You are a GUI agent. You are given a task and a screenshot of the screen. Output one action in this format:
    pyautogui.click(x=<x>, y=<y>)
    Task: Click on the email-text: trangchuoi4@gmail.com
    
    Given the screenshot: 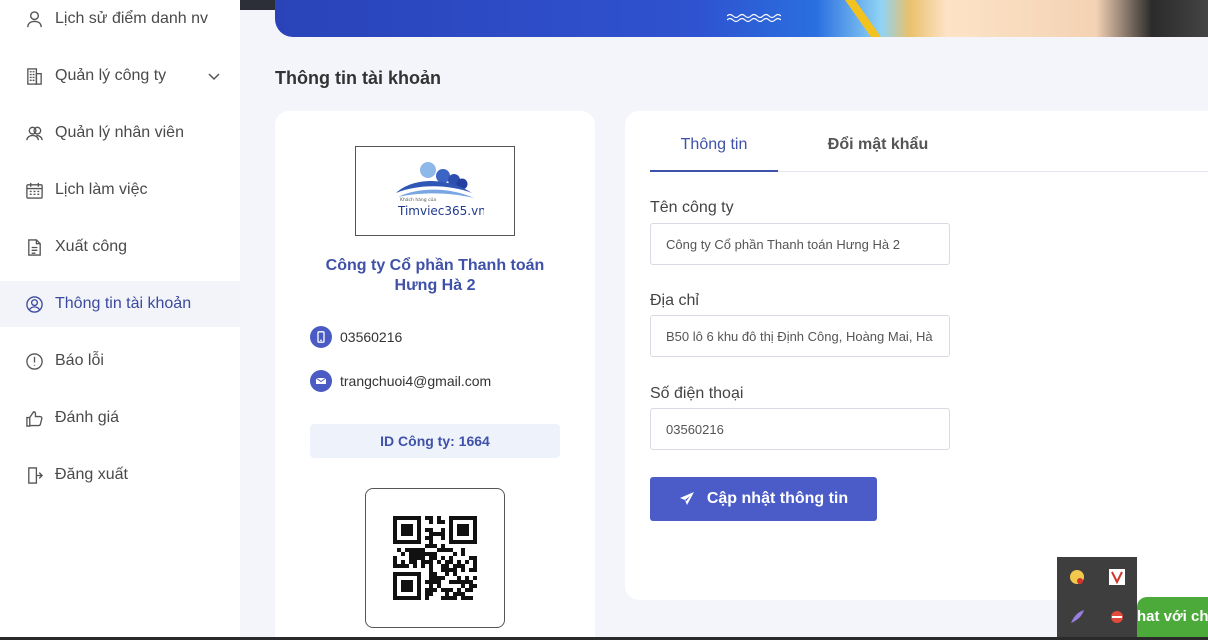 What is the action you would take?
    pyautogui.click(x=416, y=381)
    